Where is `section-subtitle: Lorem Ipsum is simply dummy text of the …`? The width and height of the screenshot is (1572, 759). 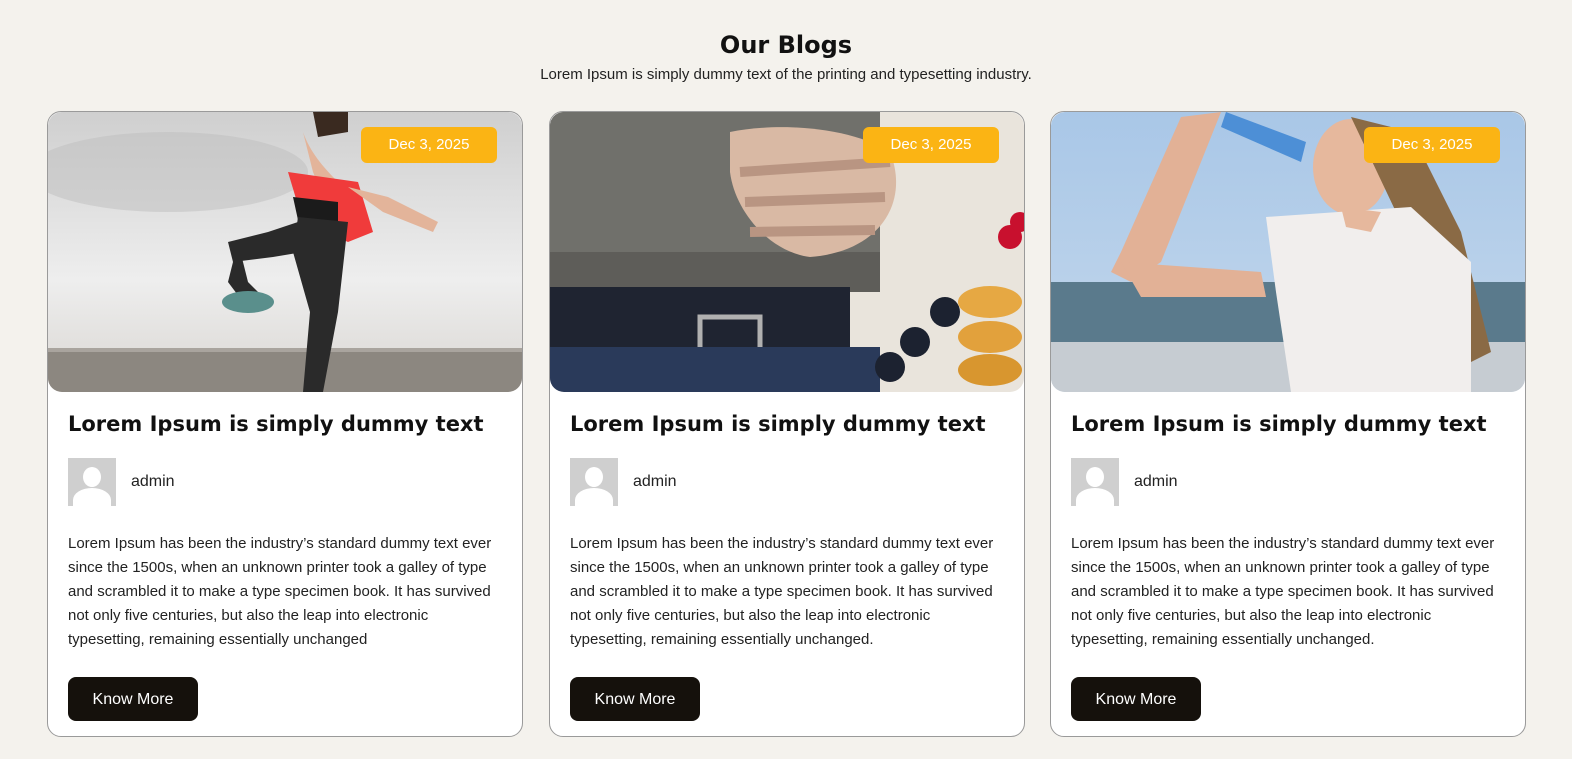 section-subtitle: Lorem Ipsum is simply dummy text of the … is located at coordinates (786, 74).